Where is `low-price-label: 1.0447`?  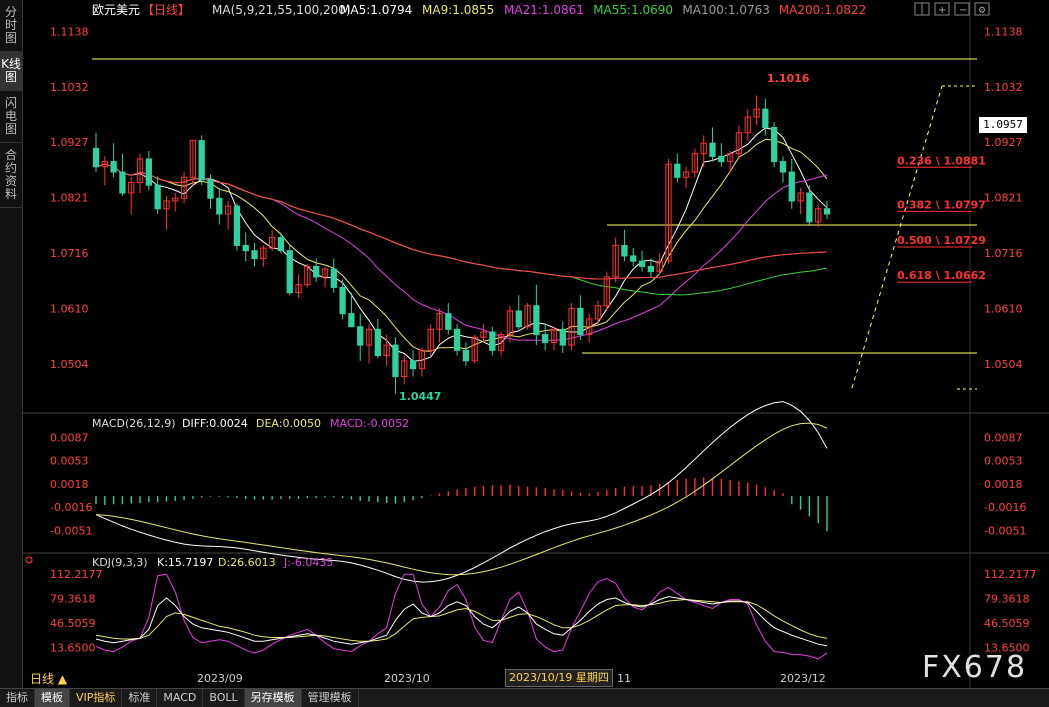 low-price-label: 1.0447 is located at coordinates (420, 396).